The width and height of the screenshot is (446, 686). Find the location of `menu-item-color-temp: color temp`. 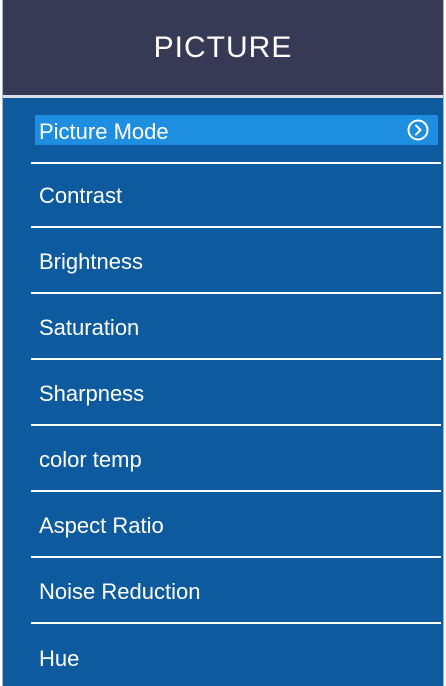

menu-item-color-temp: color temp is located at coordinates (236, 461).